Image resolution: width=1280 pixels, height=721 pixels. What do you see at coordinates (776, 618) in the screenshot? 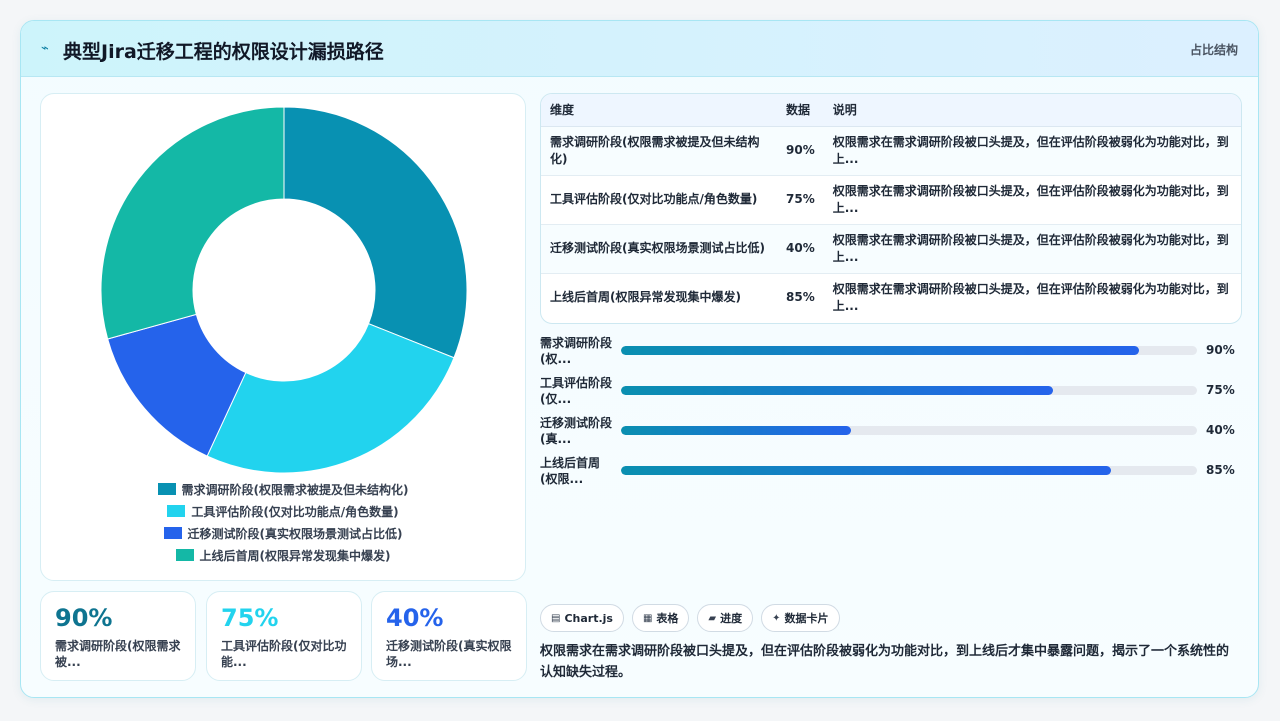
I see `sparkle-icon: ✦` at bounding box center [776, 618].